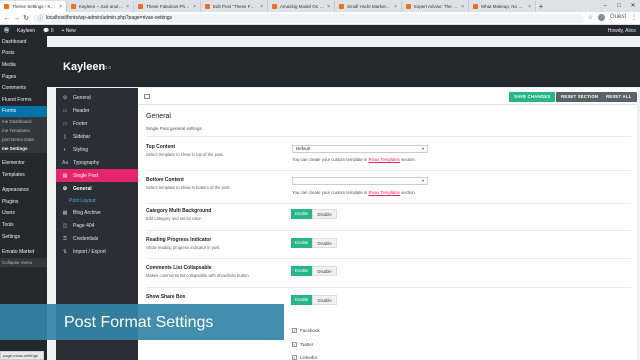 This screenshot has width=640, height=360. I want to click on settings-nav-item: ⚿ Credentials, so click(97, 238).